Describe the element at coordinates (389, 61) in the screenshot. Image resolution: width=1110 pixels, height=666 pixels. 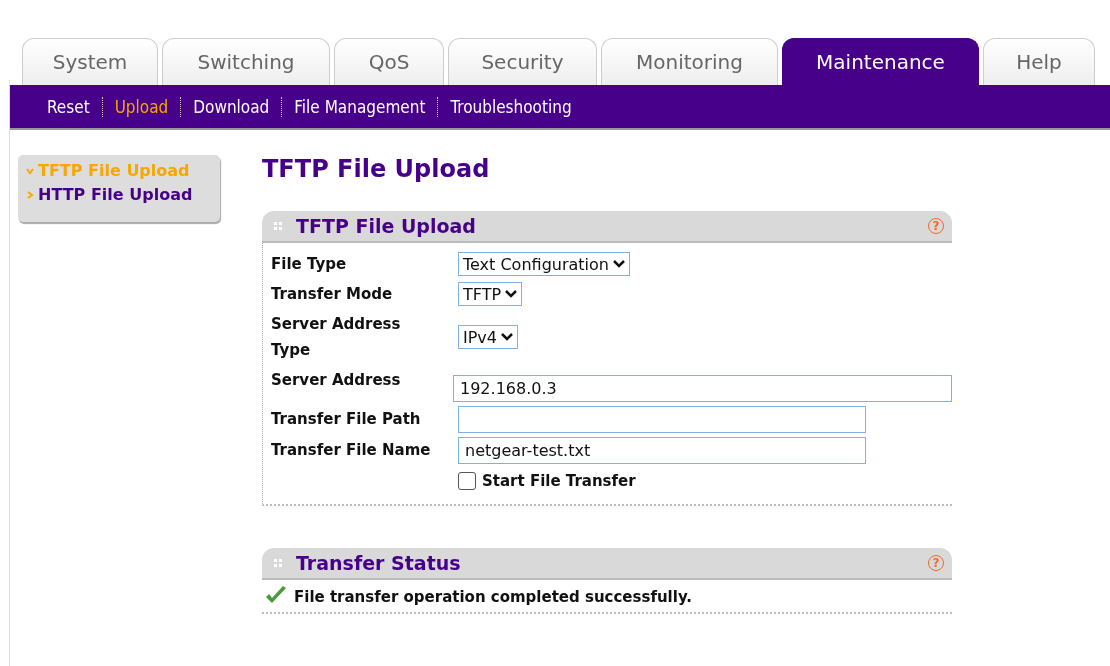
I see `nav-tab: QoS` at that location.